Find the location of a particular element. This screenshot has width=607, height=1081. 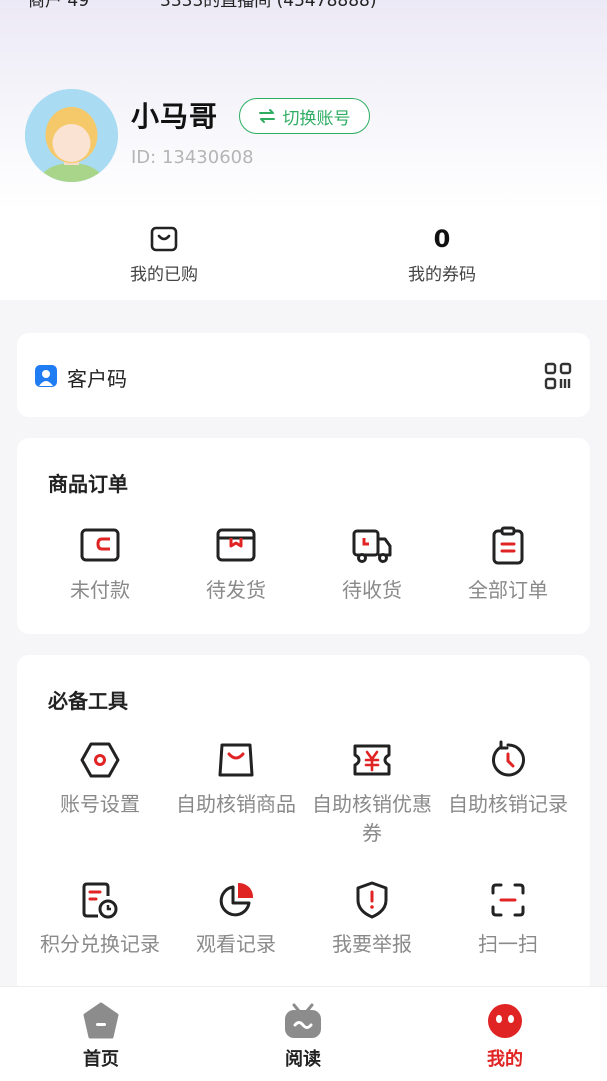

order-to-receive: 待收货 is located at coordinates (372, 565).